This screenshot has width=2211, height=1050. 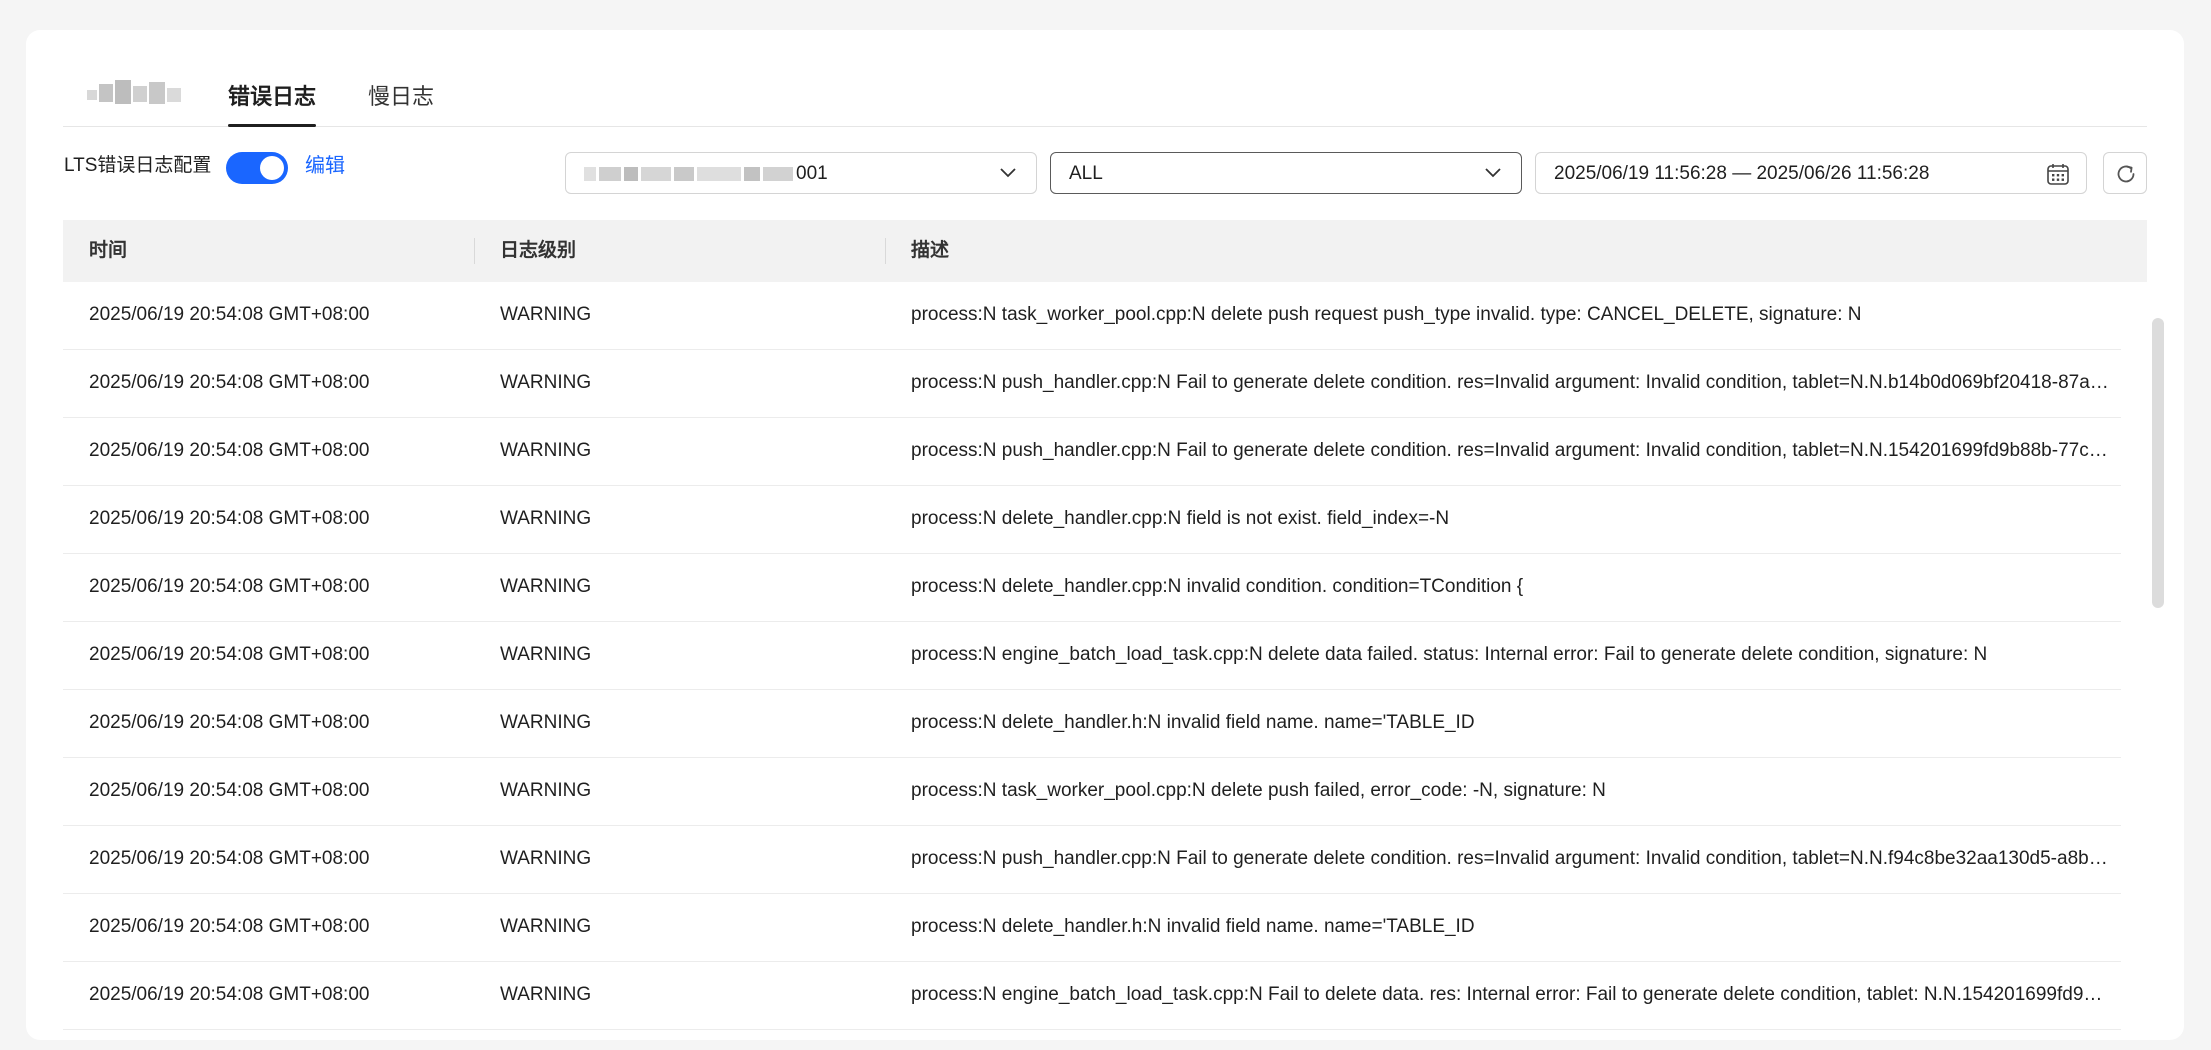 I want to click on calendar-icon, so click(x=2058, y=174).